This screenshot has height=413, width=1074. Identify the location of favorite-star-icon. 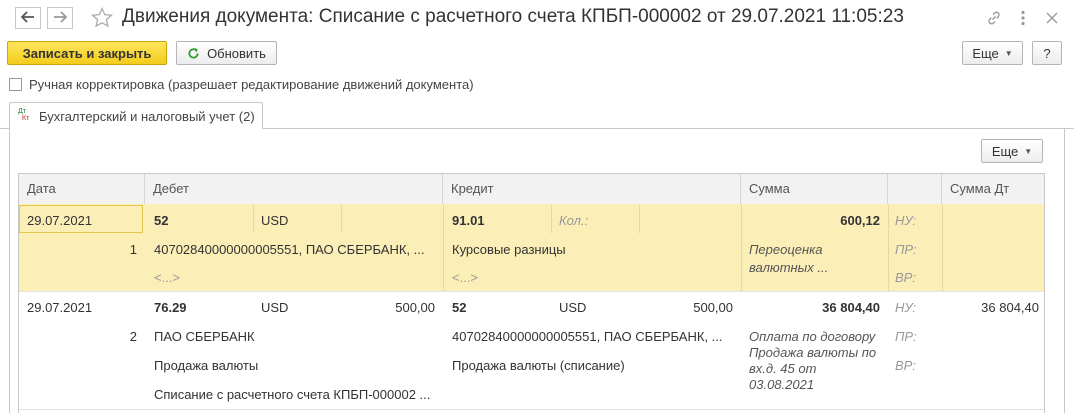
(102, 18).